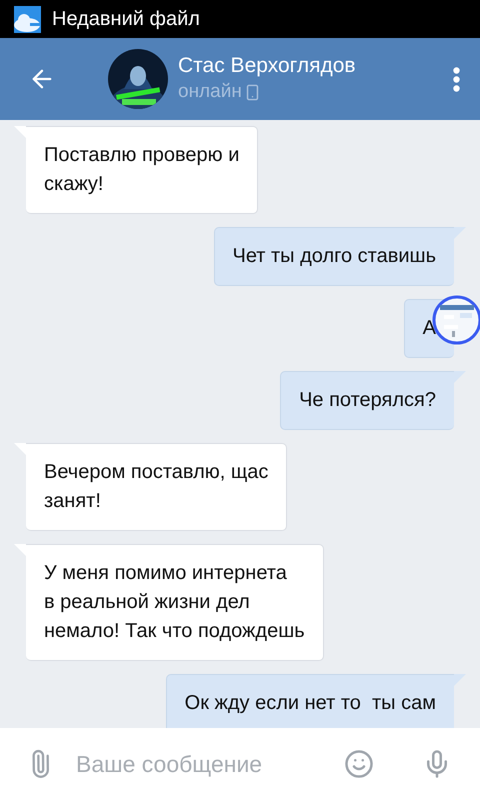  I want to click on message-text: А, so click(429, 328).